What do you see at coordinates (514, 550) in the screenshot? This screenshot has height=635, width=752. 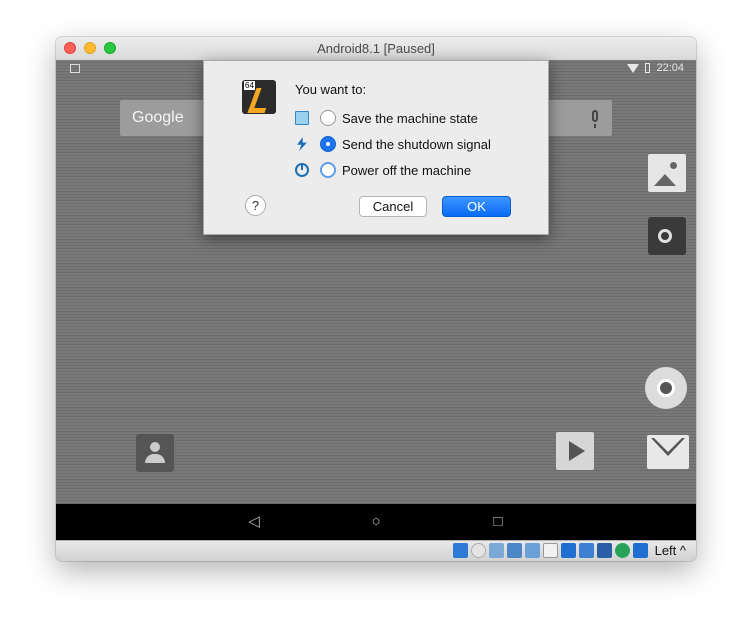 I see `network-icon` at bounding box center [514, 550].